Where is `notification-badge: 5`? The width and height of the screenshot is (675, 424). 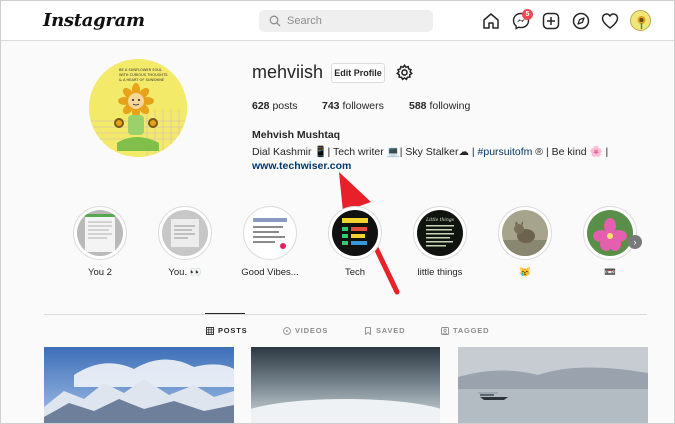
notification-badge: 5 is located at coordinates (527, 14).